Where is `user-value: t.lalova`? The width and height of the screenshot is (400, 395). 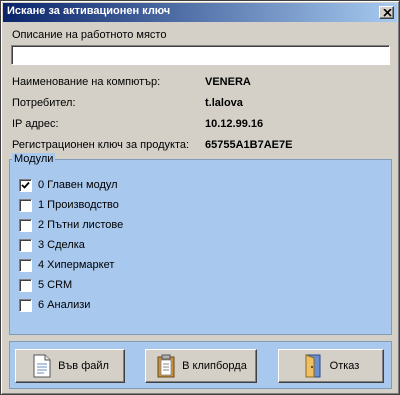 user-value: t.lalova is located at coordinates (224, 103).